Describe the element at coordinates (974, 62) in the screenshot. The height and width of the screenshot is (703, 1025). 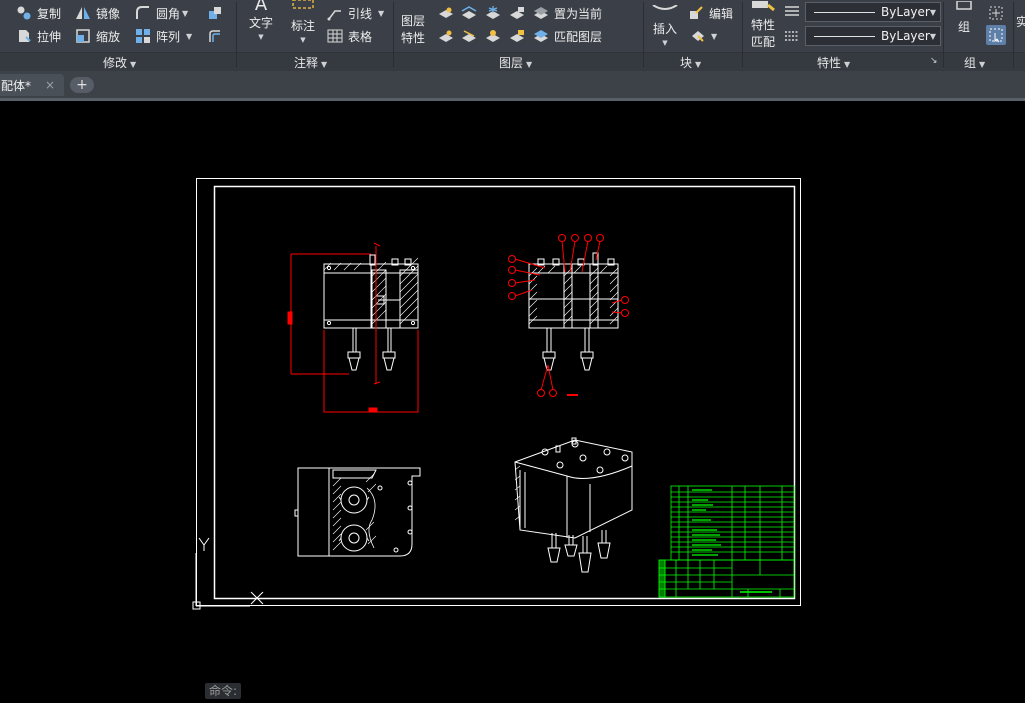
I see `groups-panel-title: 组 ▼` at that location.